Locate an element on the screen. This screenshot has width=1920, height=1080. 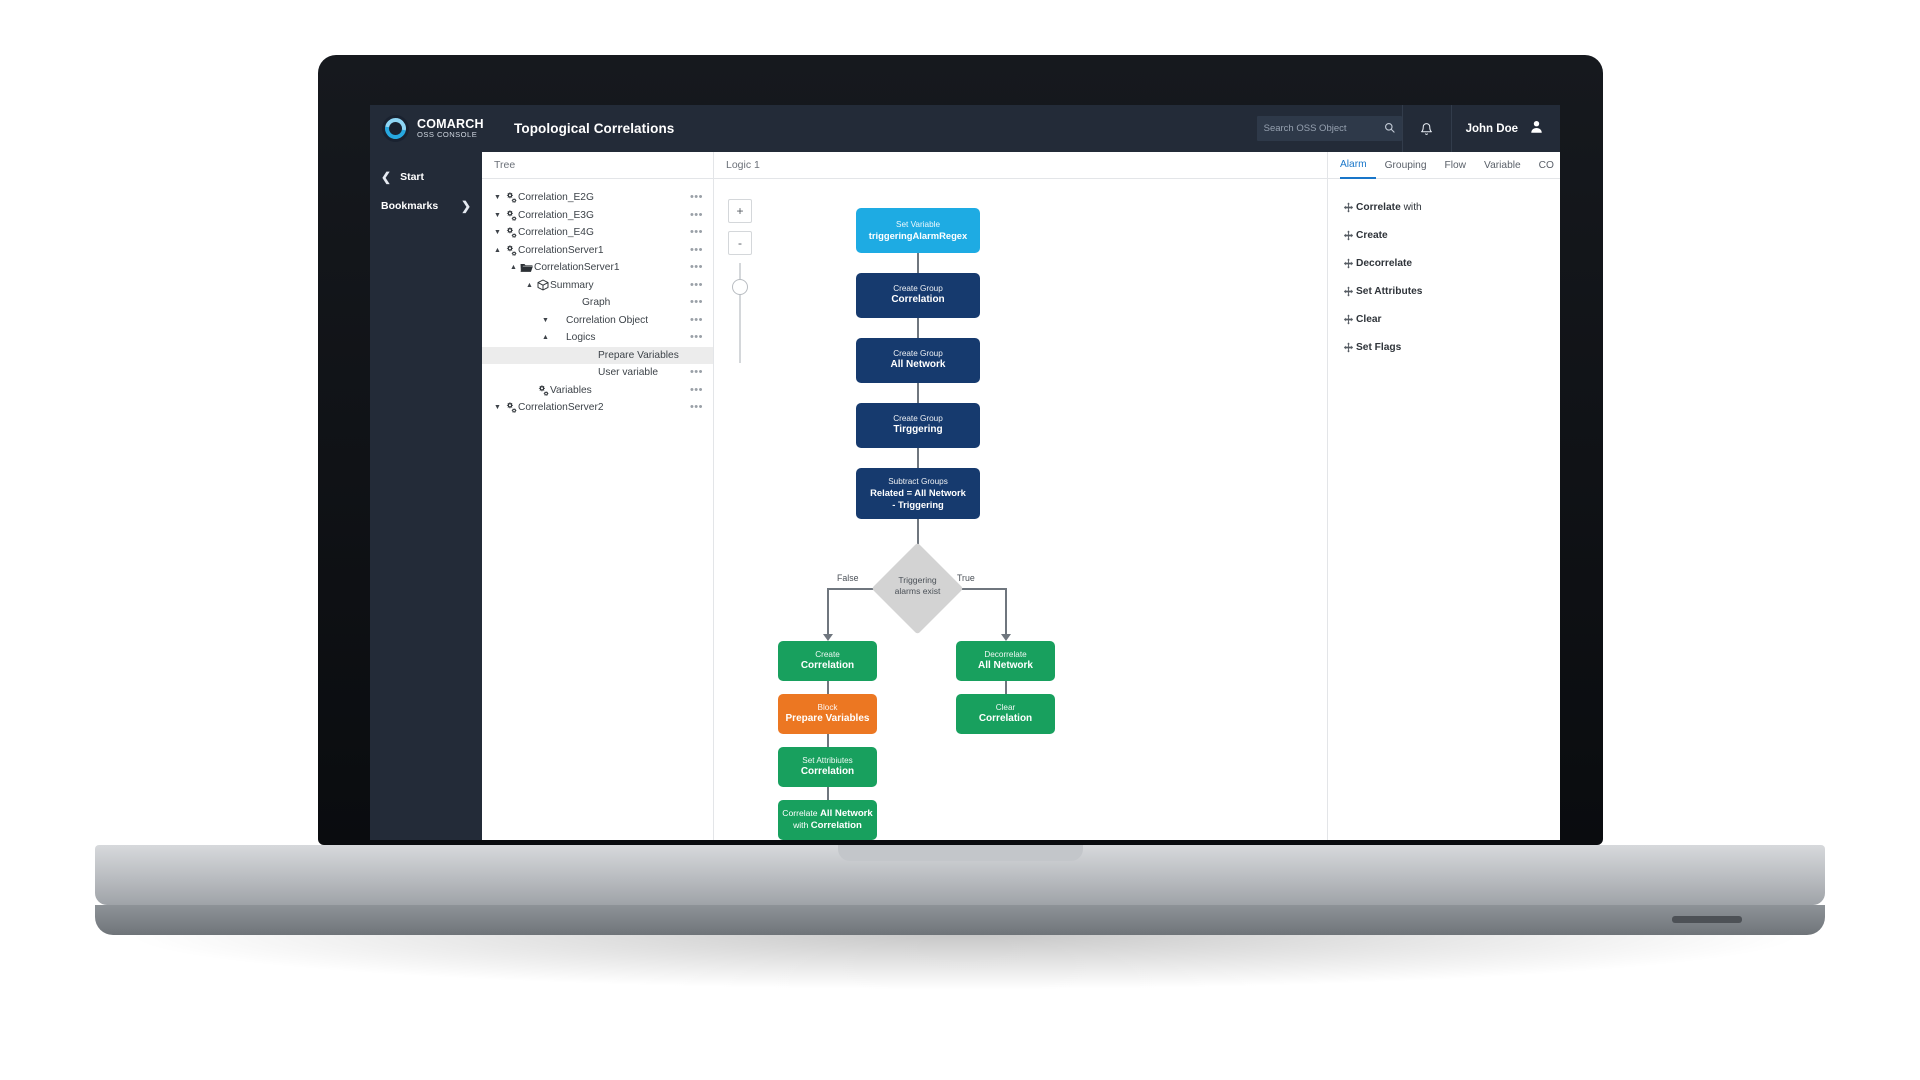
flow-node-create-group-correlation: Create Group Correlation is located at coordinates (918, 295).